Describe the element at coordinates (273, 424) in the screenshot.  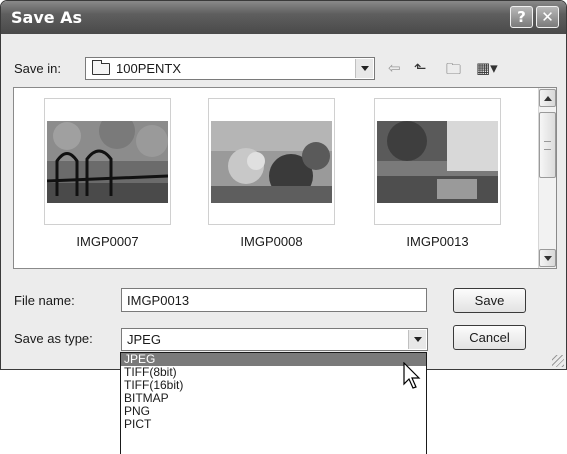
I see `type-option-pict: PICT` at that location.